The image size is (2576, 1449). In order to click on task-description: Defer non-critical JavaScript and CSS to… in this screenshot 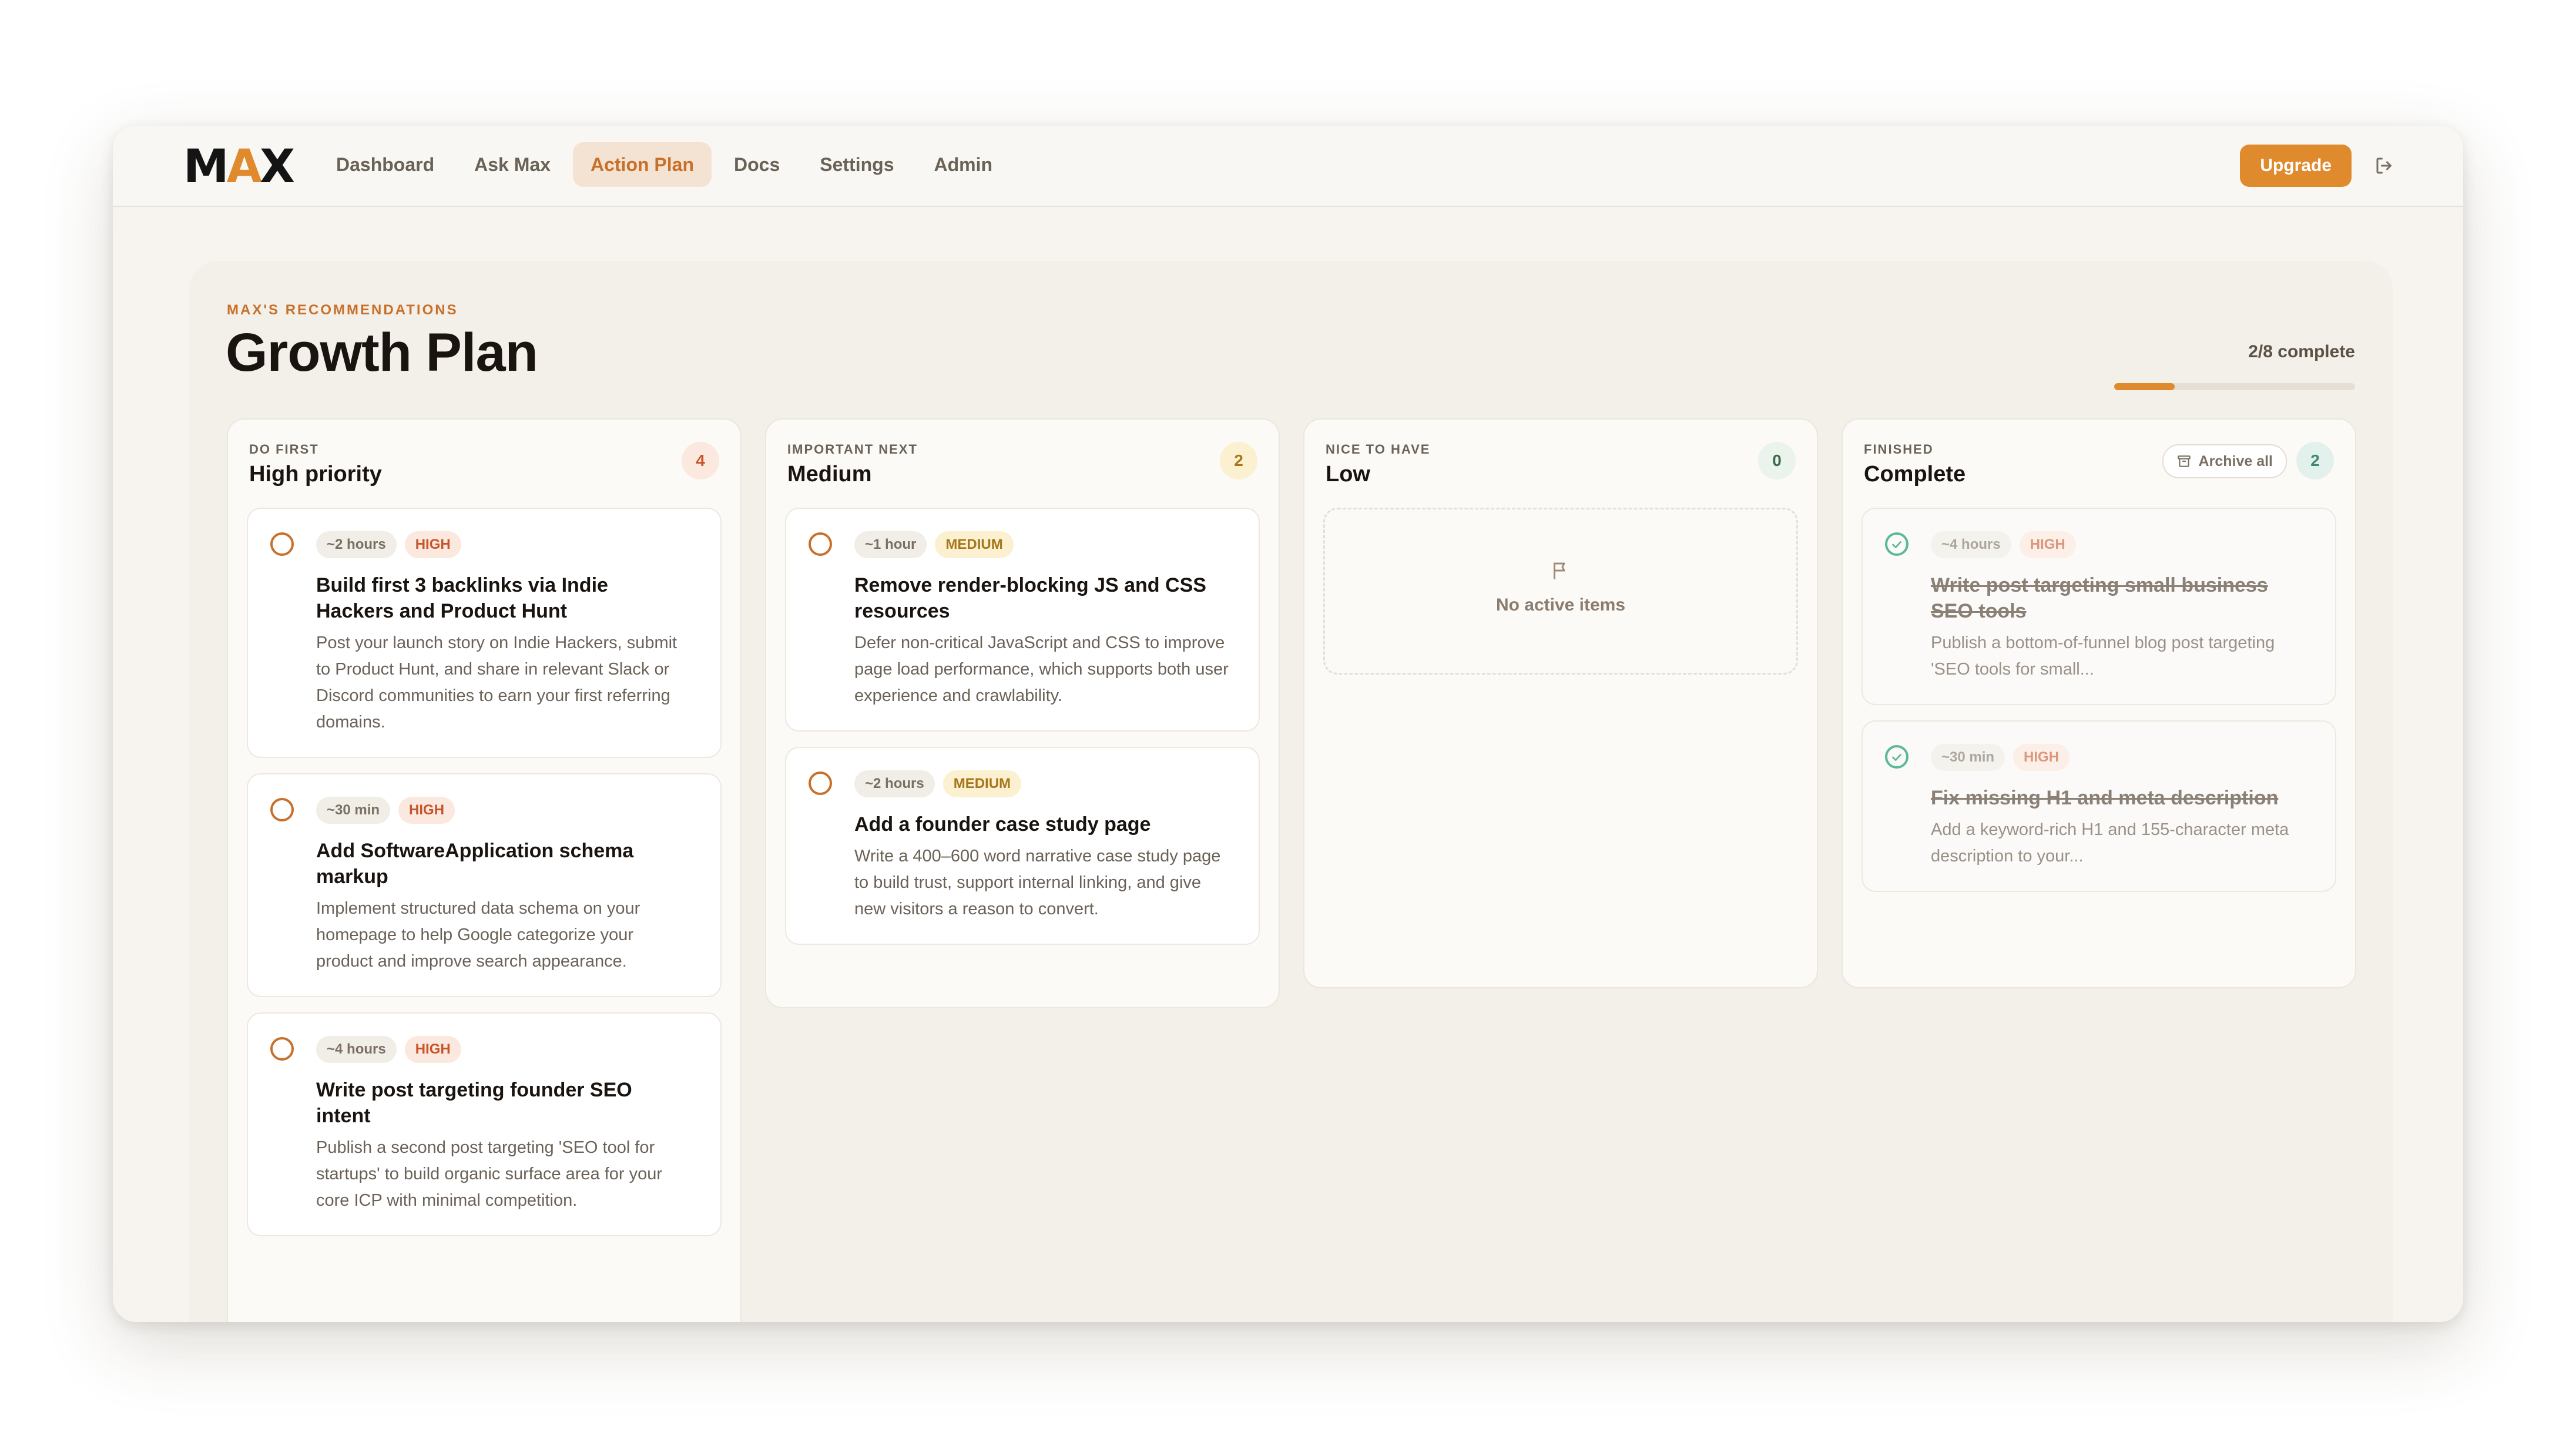, I will do `click(1041, 669)`.